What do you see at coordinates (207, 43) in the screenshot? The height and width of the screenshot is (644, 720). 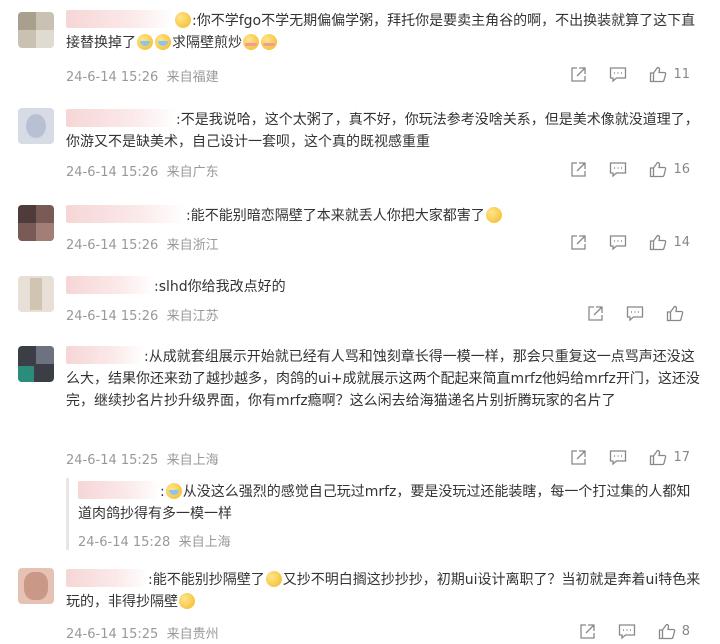 I see `comment-text-tail: 求隔壁煎炒` at bounding box center [207, 43].